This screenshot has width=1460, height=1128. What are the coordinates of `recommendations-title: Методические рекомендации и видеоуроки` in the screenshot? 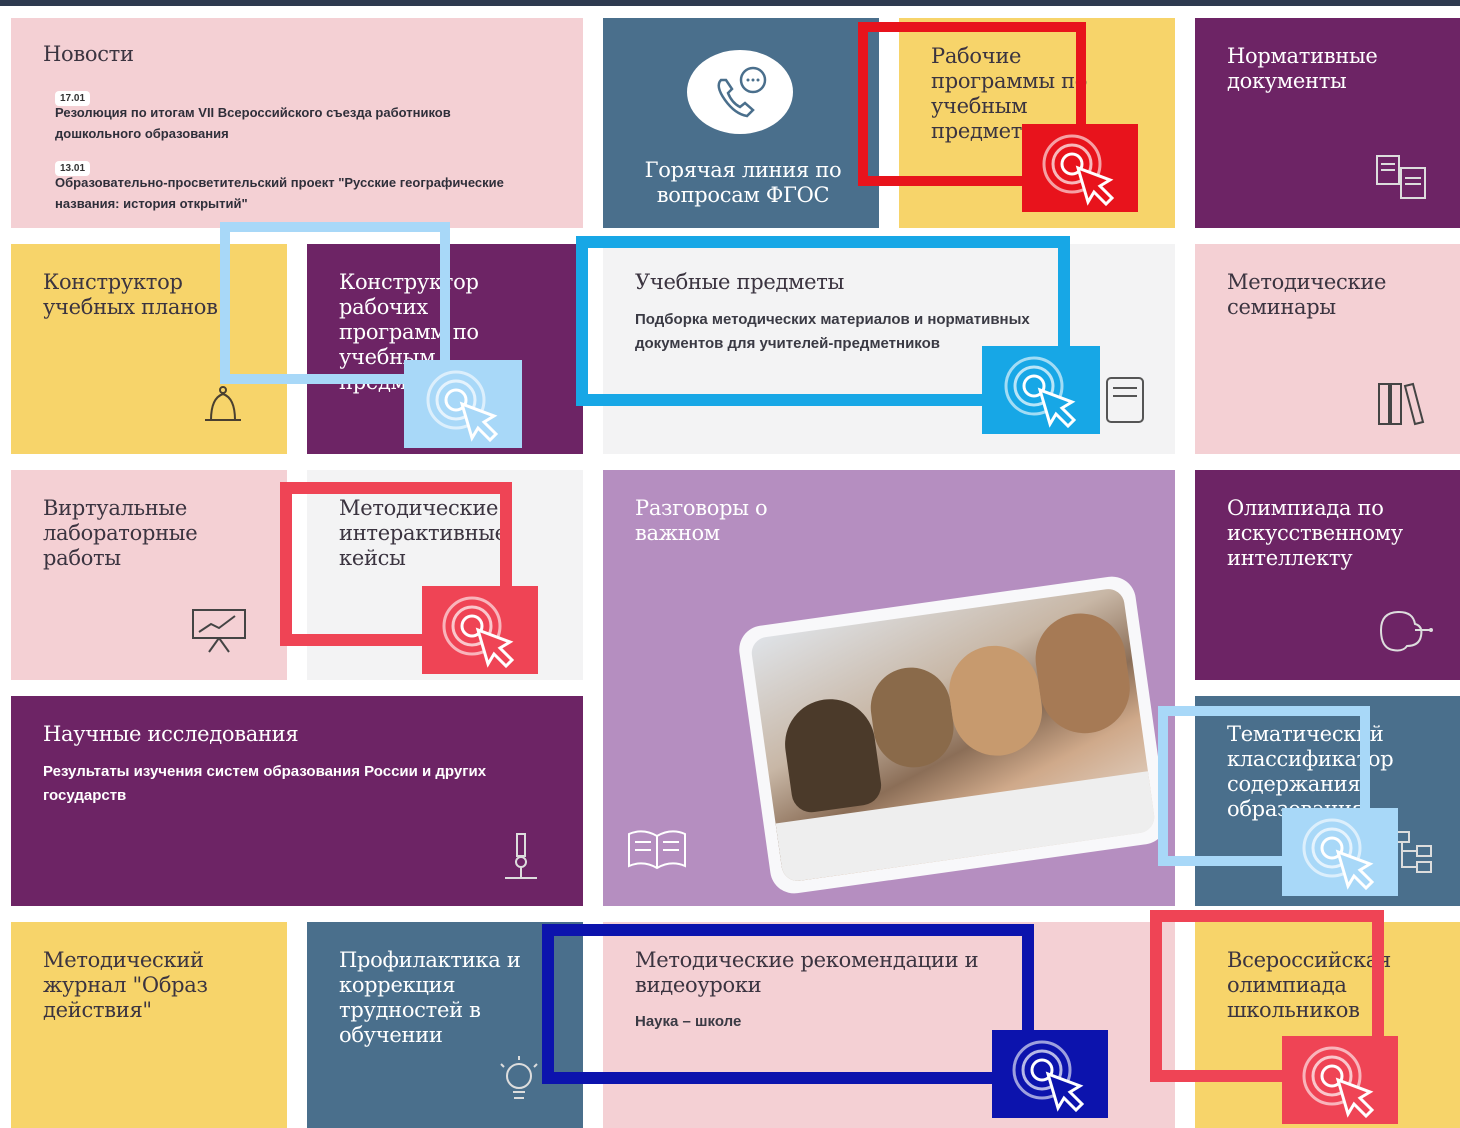 It's located at (807, 972).